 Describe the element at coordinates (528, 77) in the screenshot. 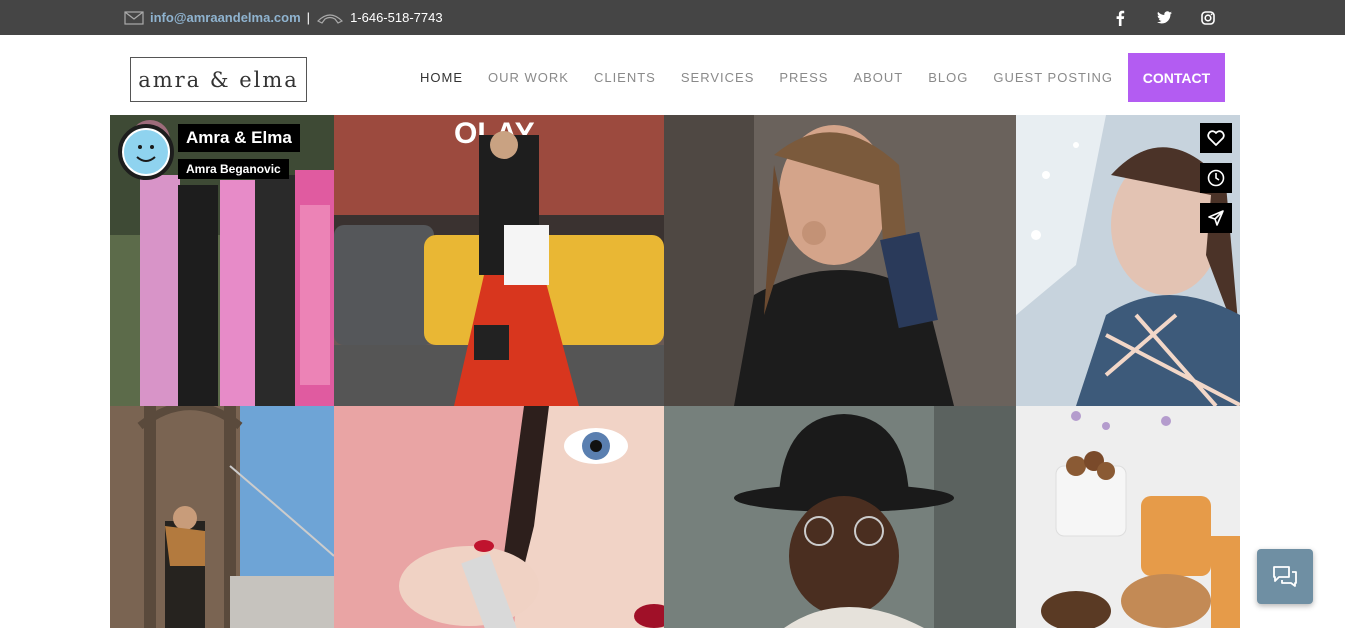

I see `nav-our-work: OUR WORK` at that location.